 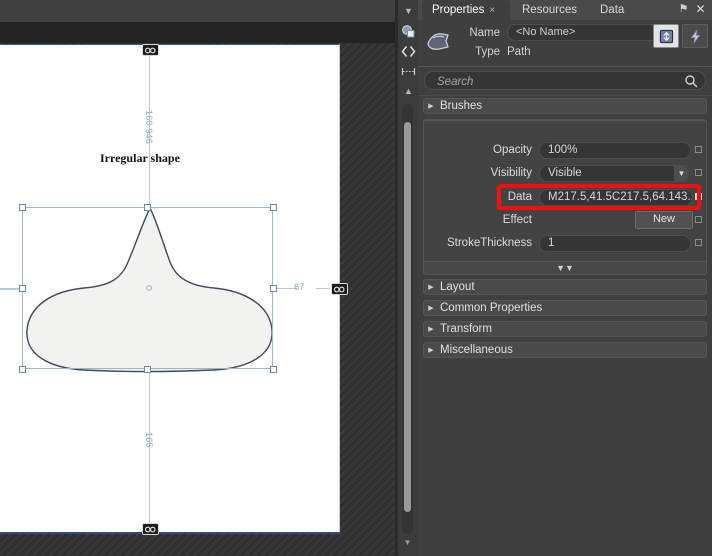 I want to click on section-layout-label: Layout, so click(x=457, y=287).